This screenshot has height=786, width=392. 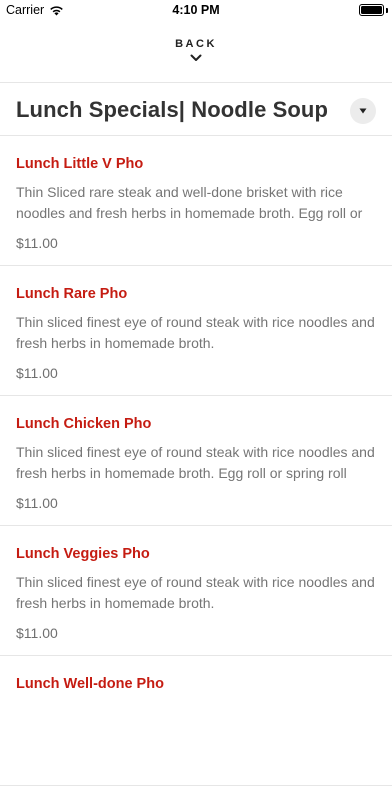 I want to click on battery-cap, so click(x=387, y=10).